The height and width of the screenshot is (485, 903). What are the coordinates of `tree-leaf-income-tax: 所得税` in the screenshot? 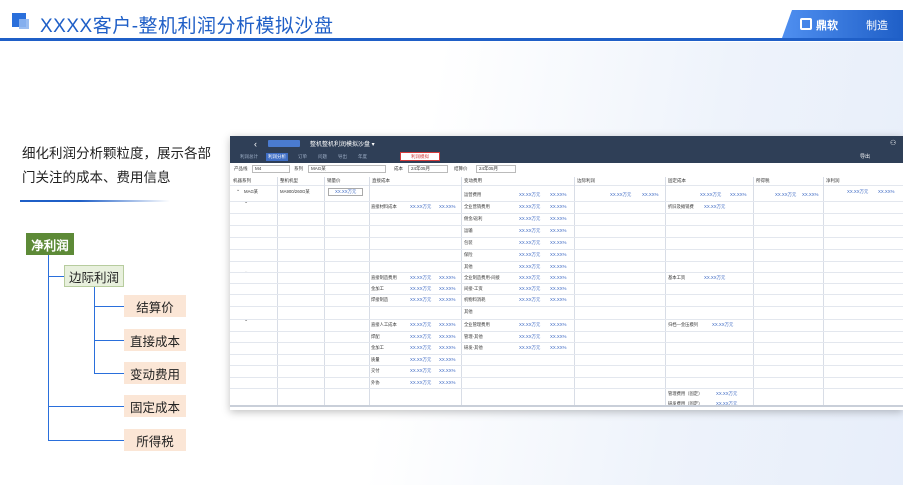 It's located at (155, 440).